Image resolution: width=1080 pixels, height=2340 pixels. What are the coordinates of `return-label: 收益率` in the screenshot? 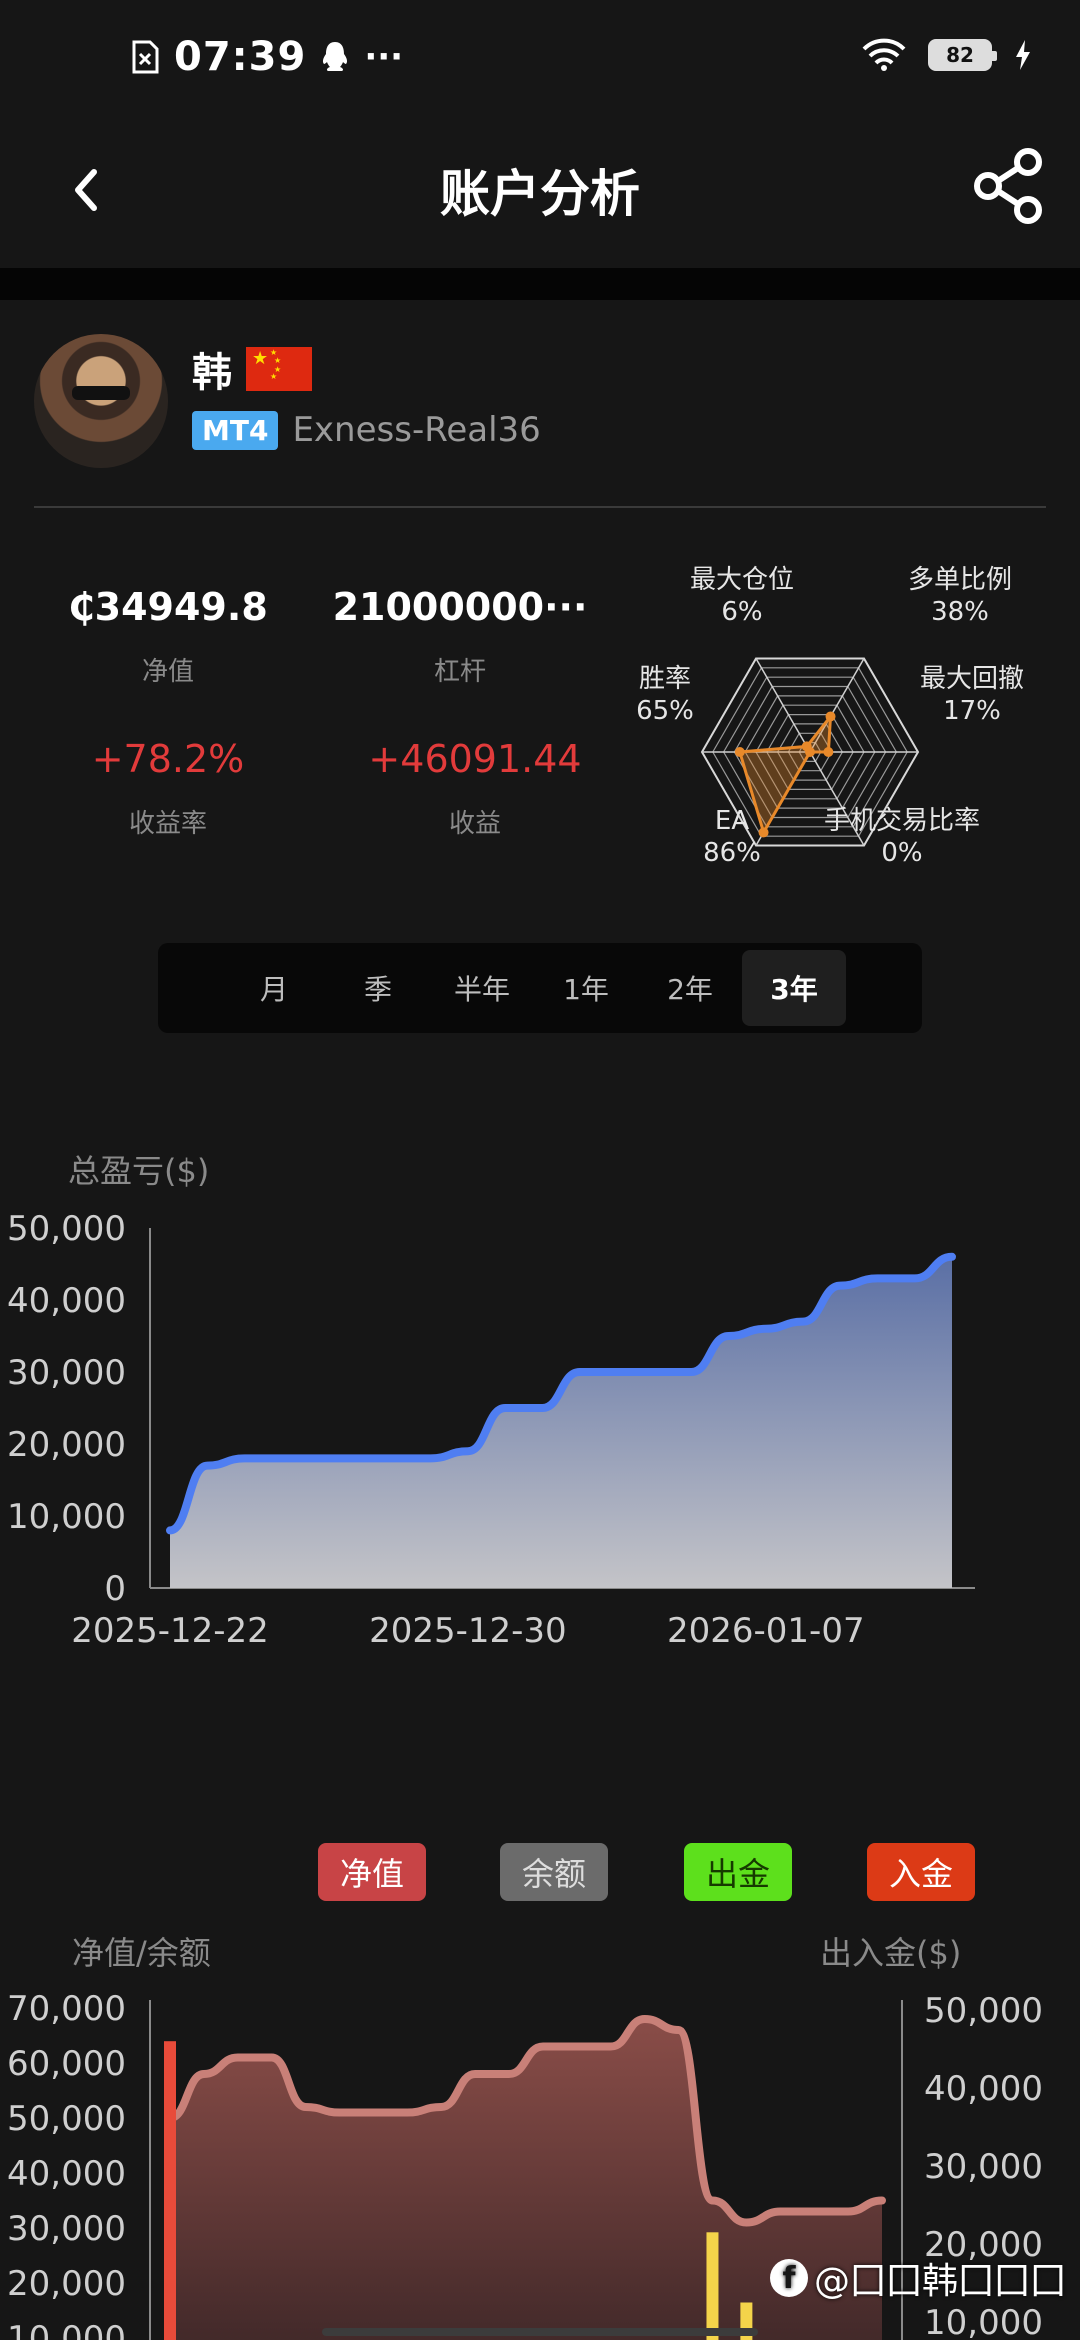 It's located at (167, 824).